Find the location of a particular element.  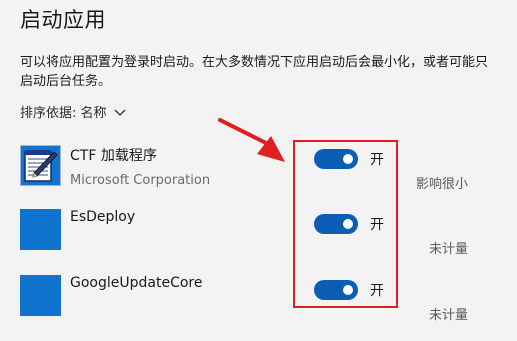

app-name: CTF 加载程序 is located at coordinates (113, 156).